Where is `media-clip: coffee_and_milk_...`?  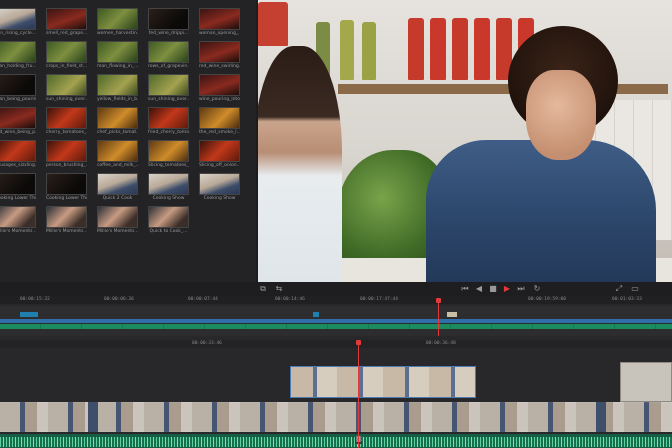 media-clip: coffee_and_milk_... is located at coordinates (117, 156).